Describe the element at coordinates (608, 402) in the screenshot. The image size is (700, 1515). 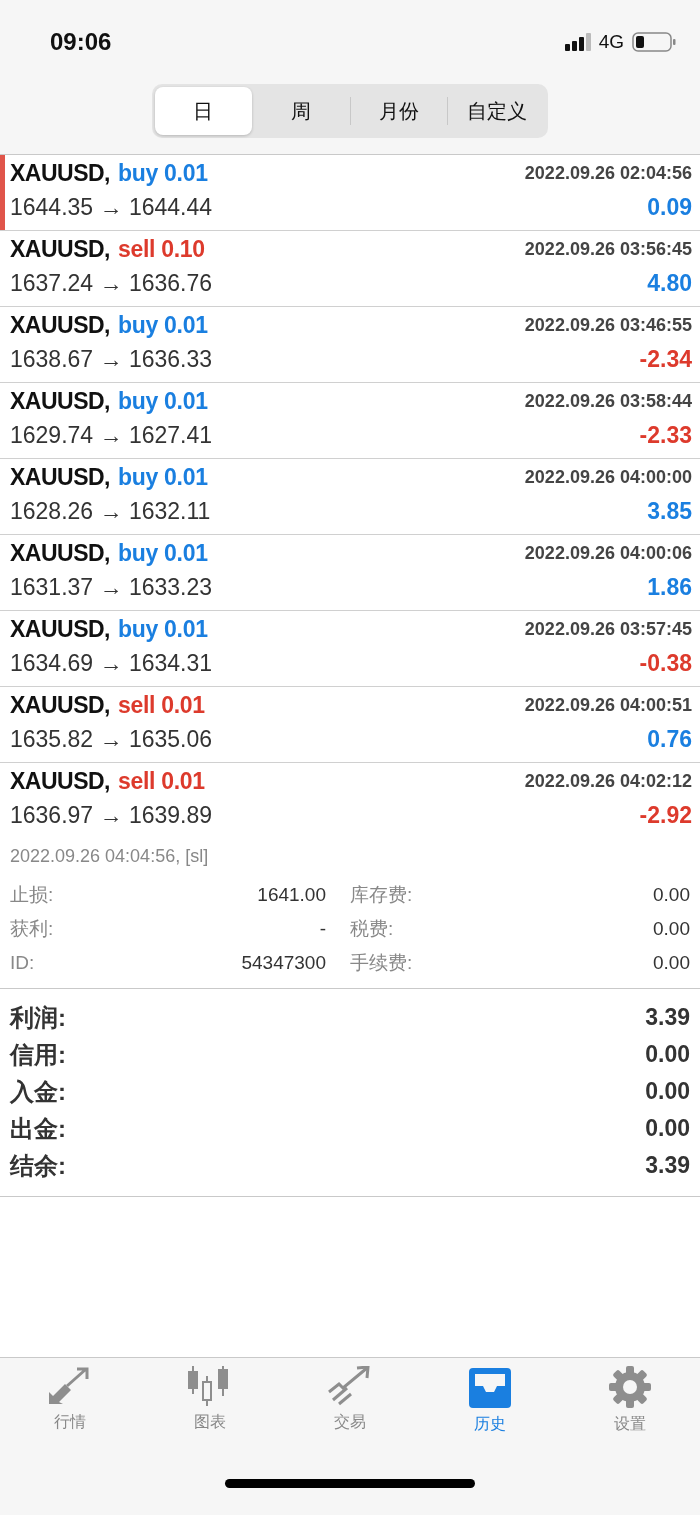
I see `trade-time: 2022.09.26 03:58:44` at that location.